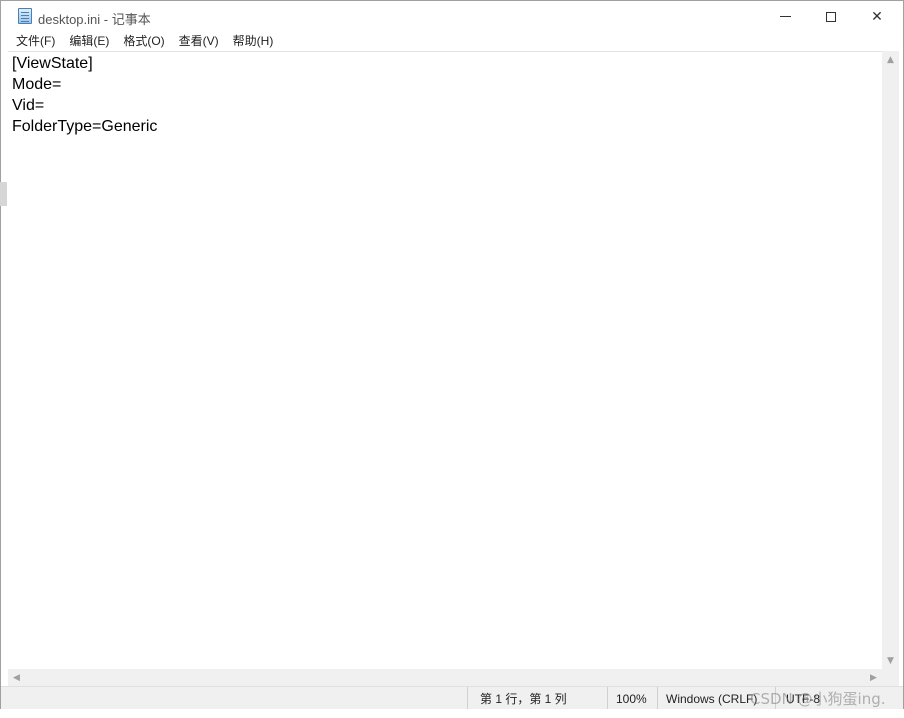 This screenshot has width=904, height=718. Describe the element at coordinates (452, 713) in the screenshot. I see `window-bottom-edge` at that location.